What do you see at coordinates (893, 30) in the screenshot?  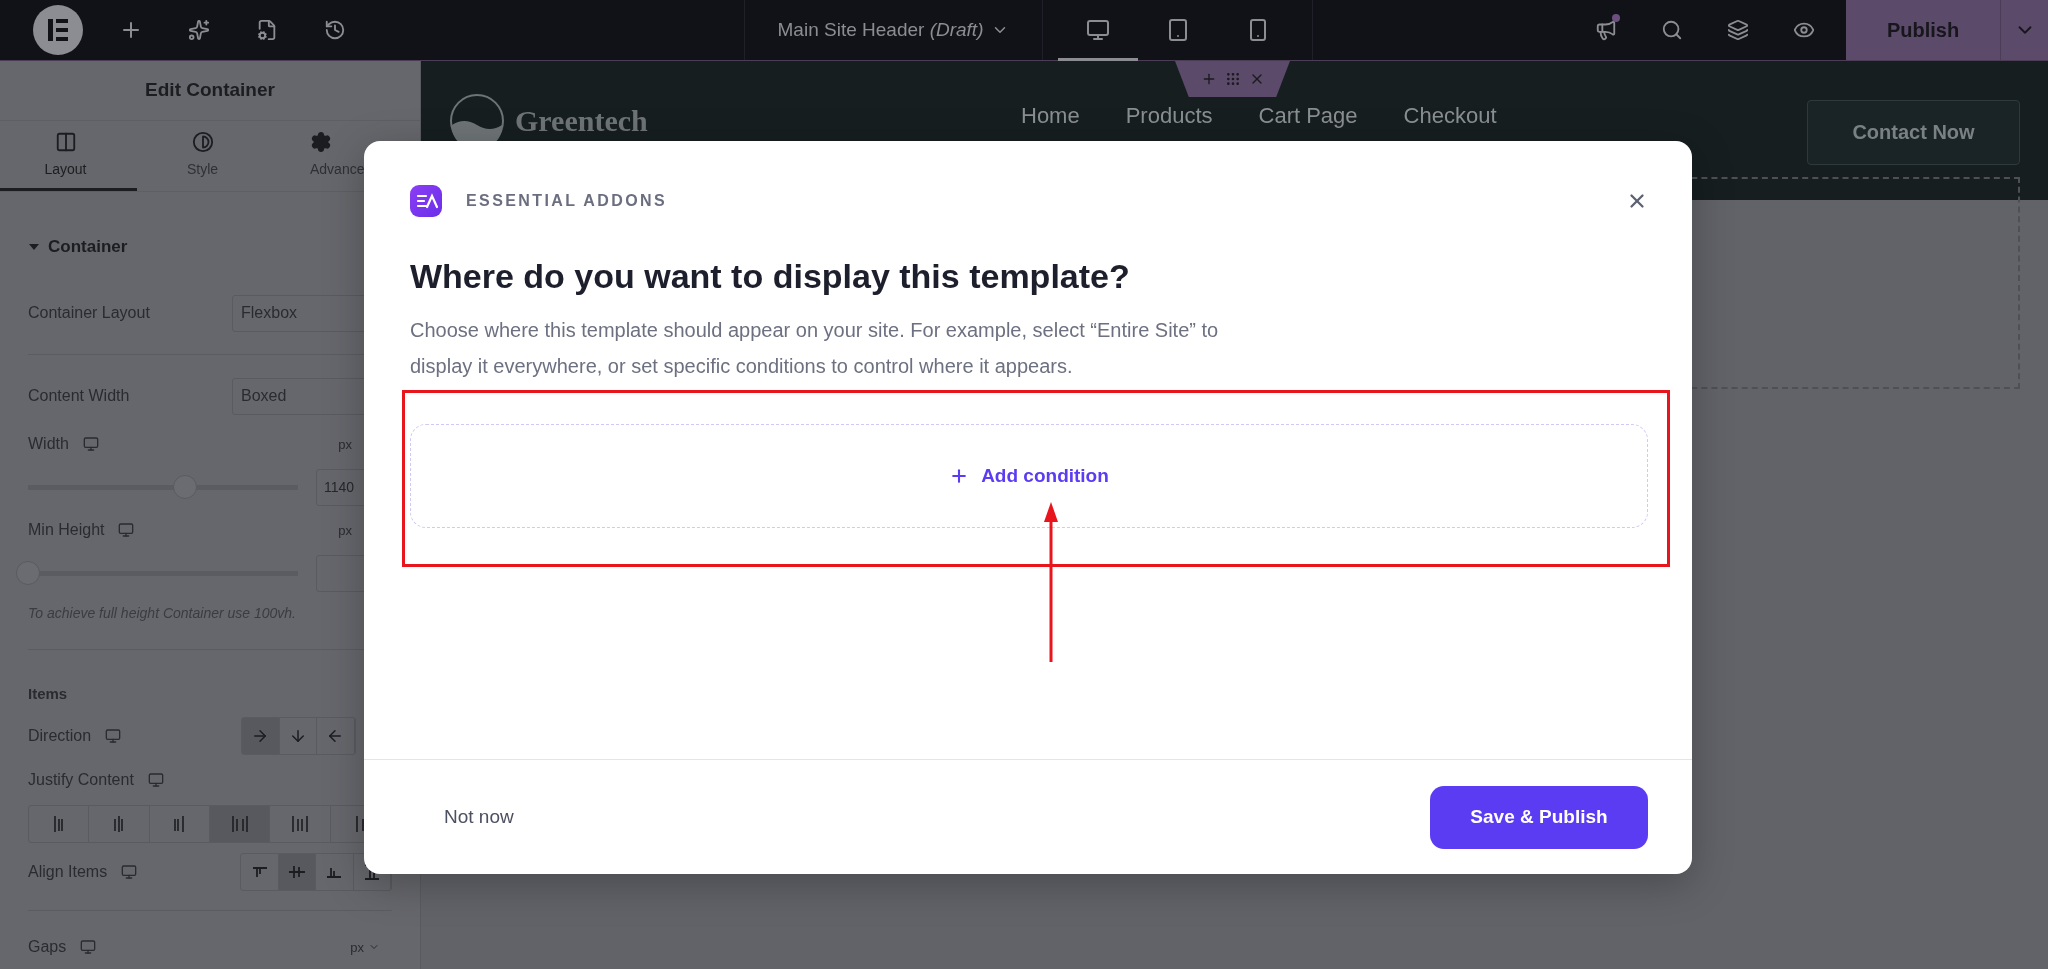 I see `document-title: Main Site Header (Draft)` at bounding box center [893, 30].